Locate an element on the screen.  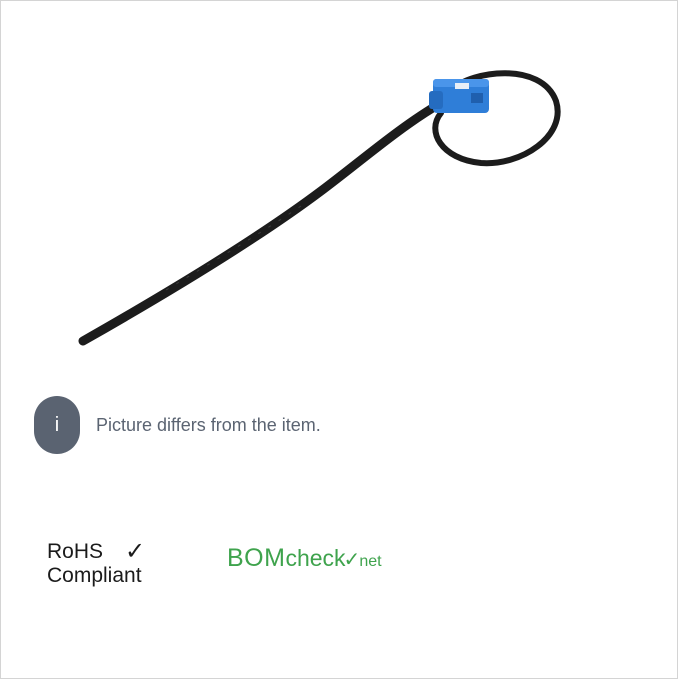
rohs-compliant-logo: RoHS ✓ Compliant is located at coordinates (96, 564).